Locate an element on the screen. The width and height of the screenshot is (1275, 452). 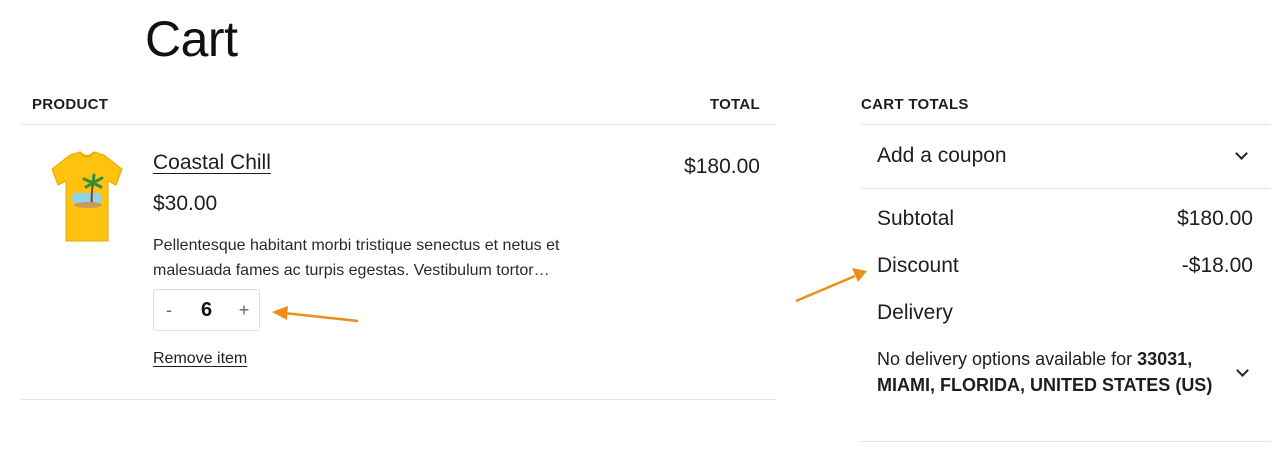
remove-item-link: Remove item is located at coordinates (200, 359).